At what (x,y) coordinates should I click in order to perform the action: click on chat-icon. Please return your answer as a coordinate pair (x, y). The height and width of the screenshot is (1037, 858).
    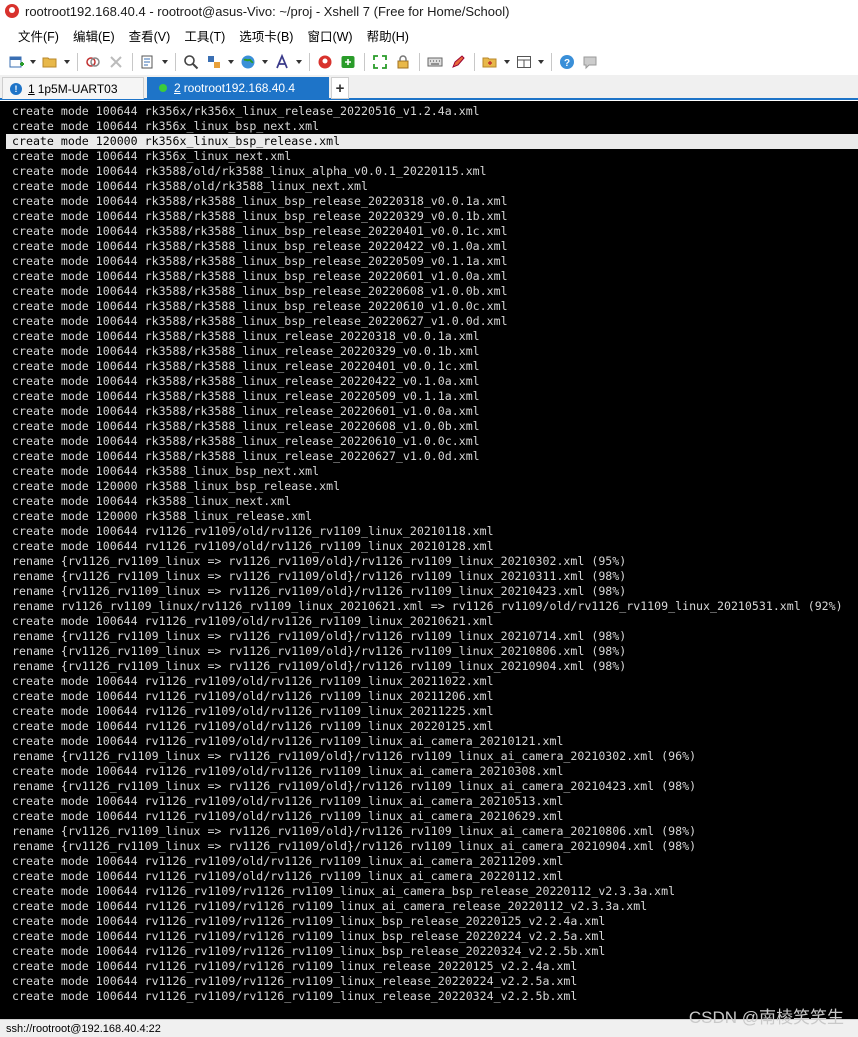
    Looking at the image, I should click on (590, 62).